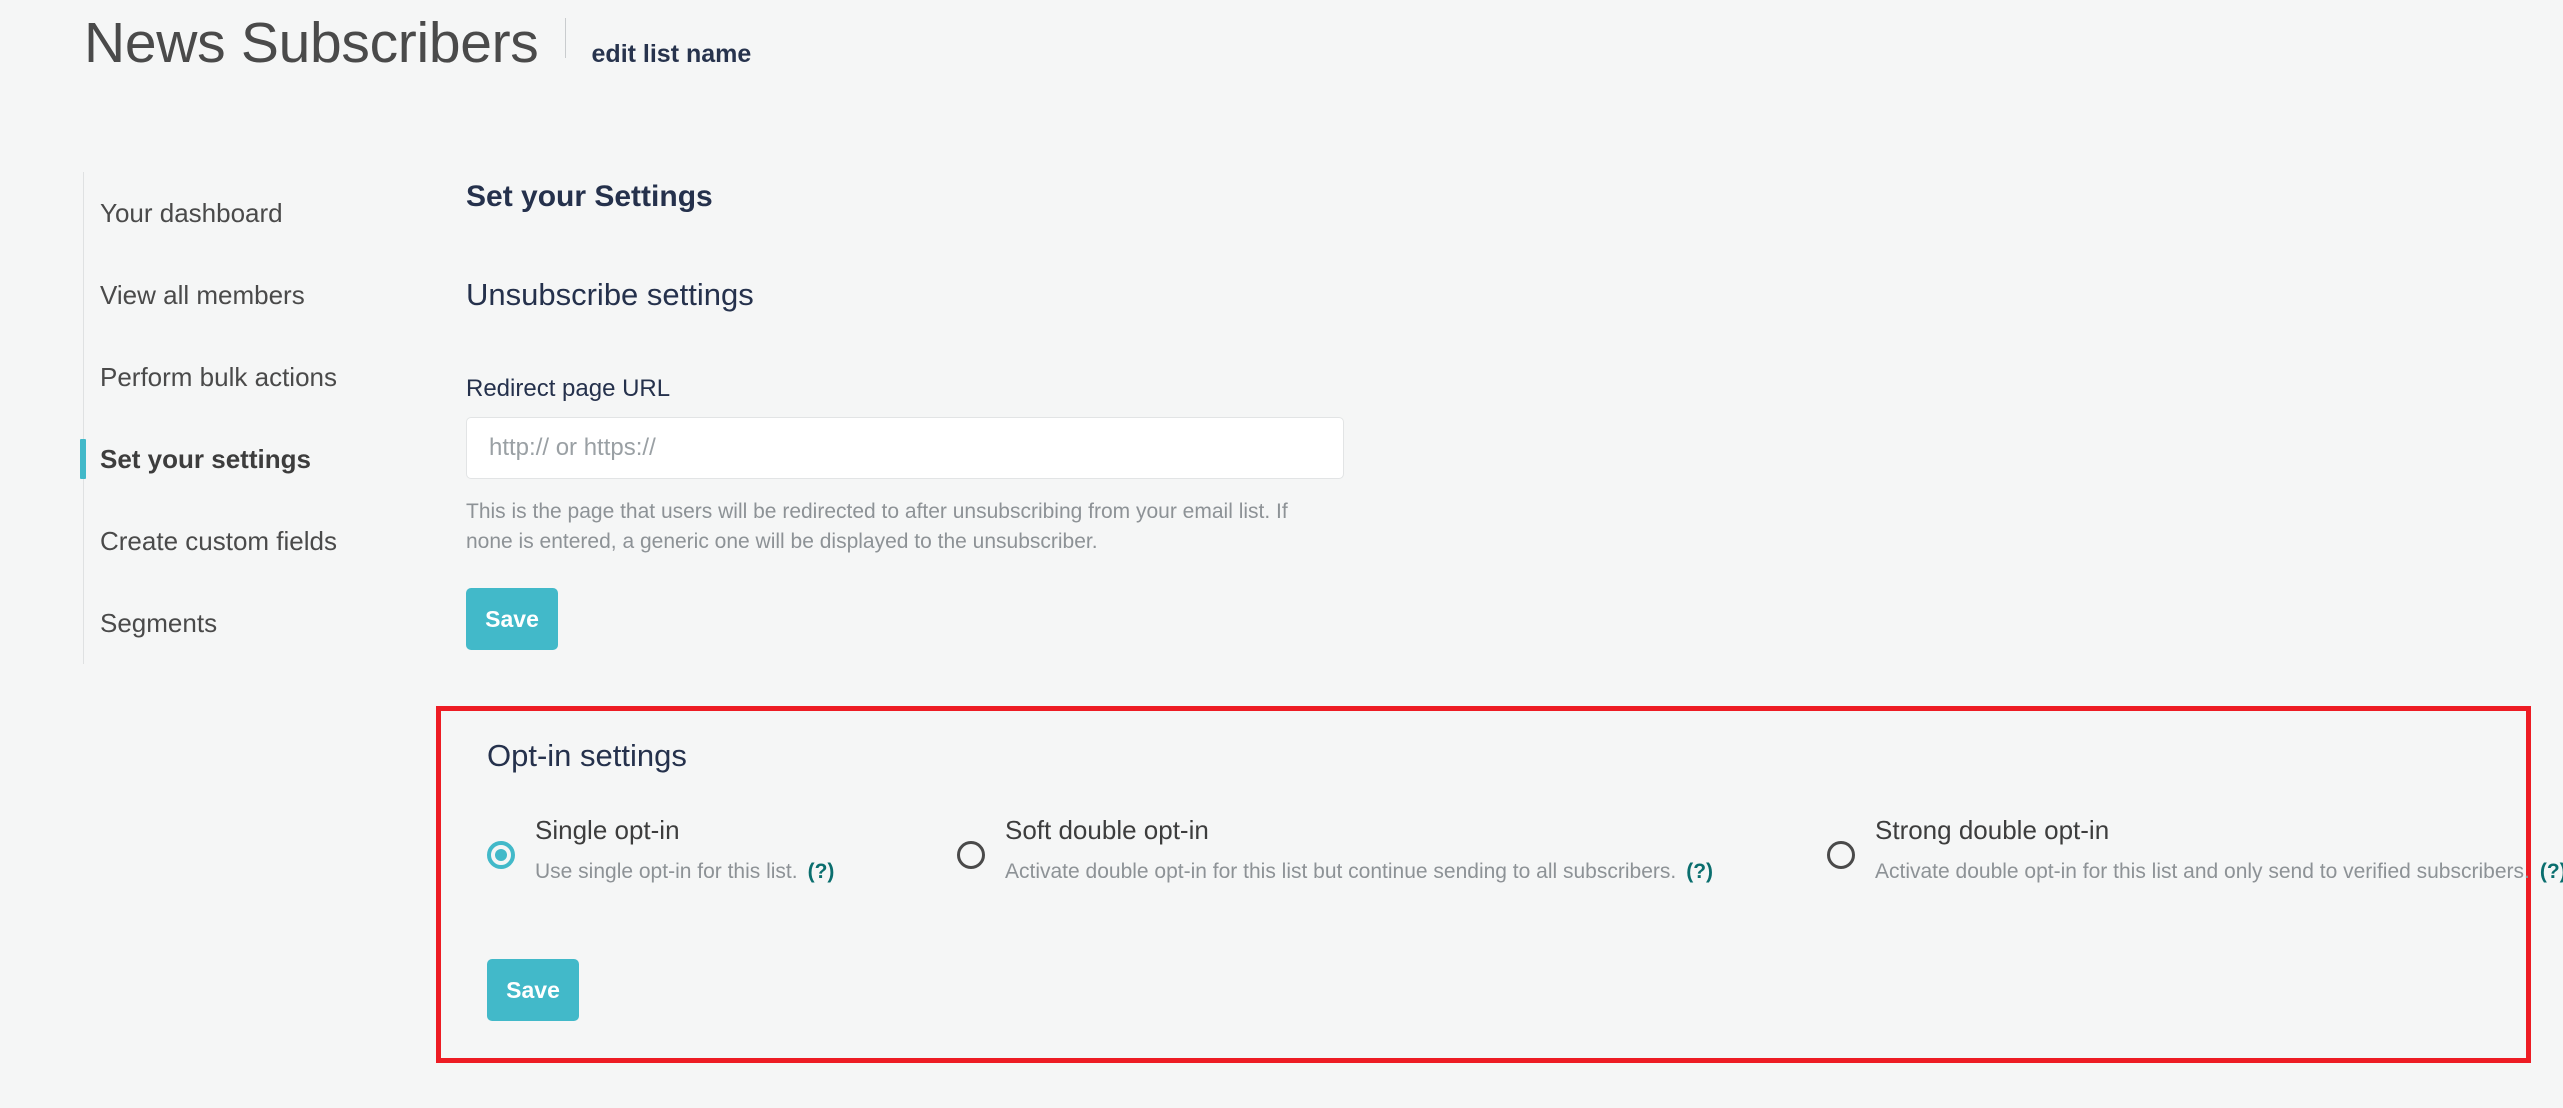 This screenshot has height=1108, width=2563. I want to click on sidebar-item-your-dashboard: Your dashboard, so click(233, 213).